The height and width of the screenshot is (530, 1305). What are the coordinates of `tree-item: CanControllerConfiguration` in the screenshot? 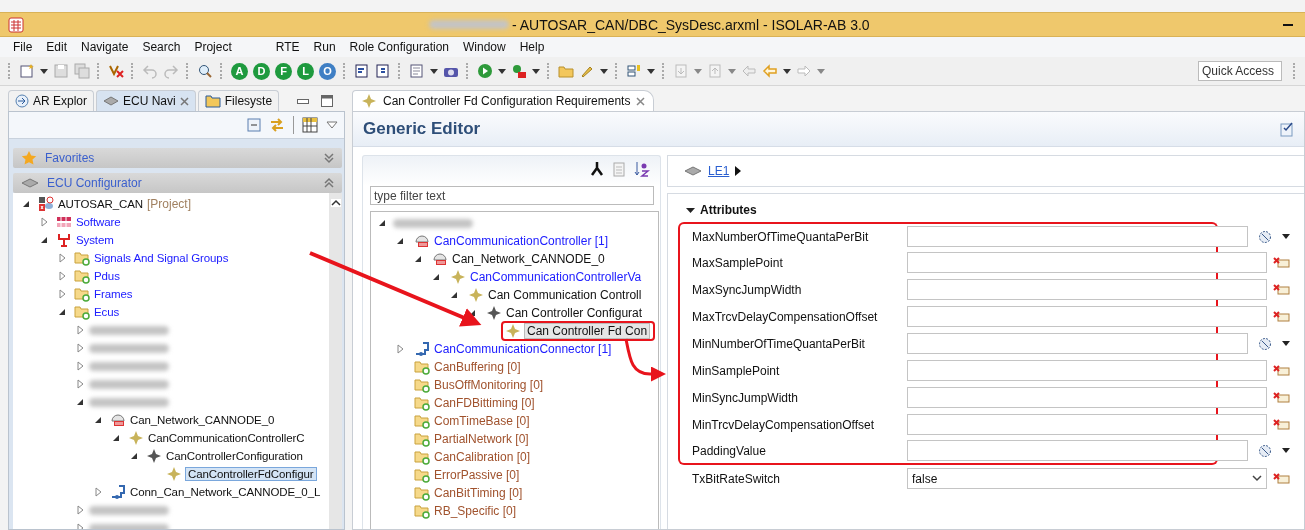 It's located at (234, 456).